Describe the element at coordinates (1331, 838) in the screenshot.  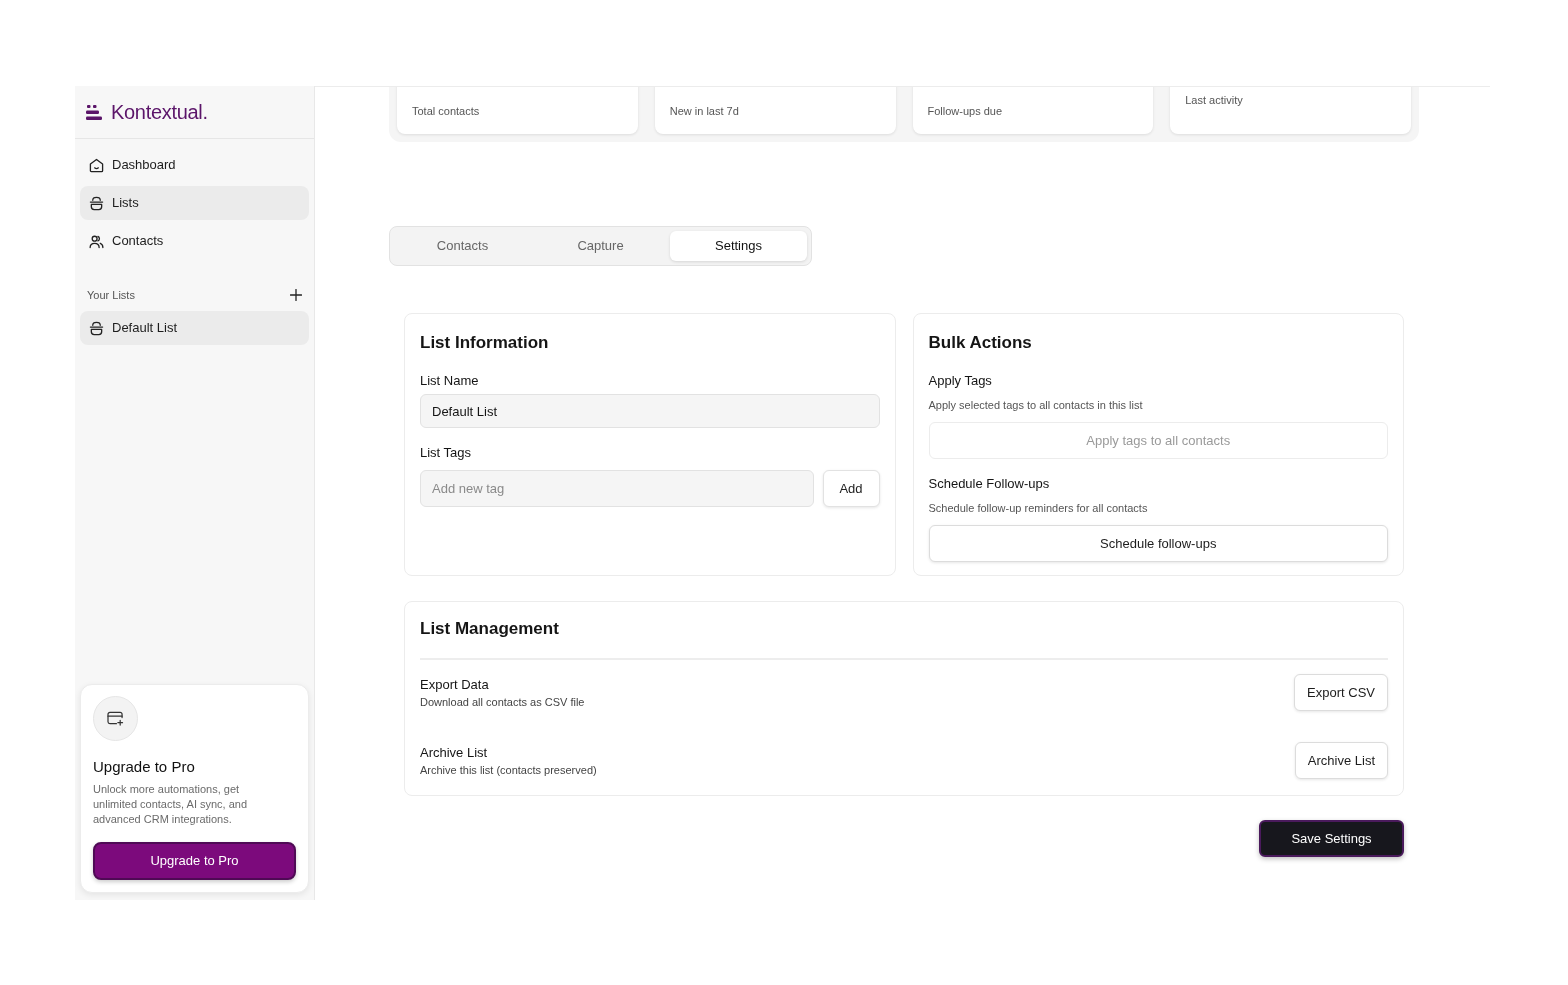
I see `save-settings-button: Save Settings` at that location.